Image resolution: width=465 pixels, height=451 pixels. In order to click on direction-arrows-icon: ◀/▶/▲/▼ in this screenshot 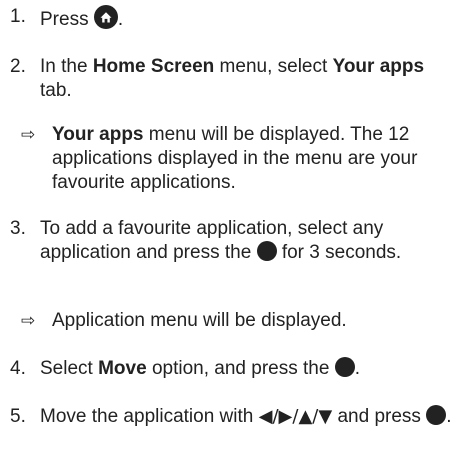, I will do `click(295, 416)`.